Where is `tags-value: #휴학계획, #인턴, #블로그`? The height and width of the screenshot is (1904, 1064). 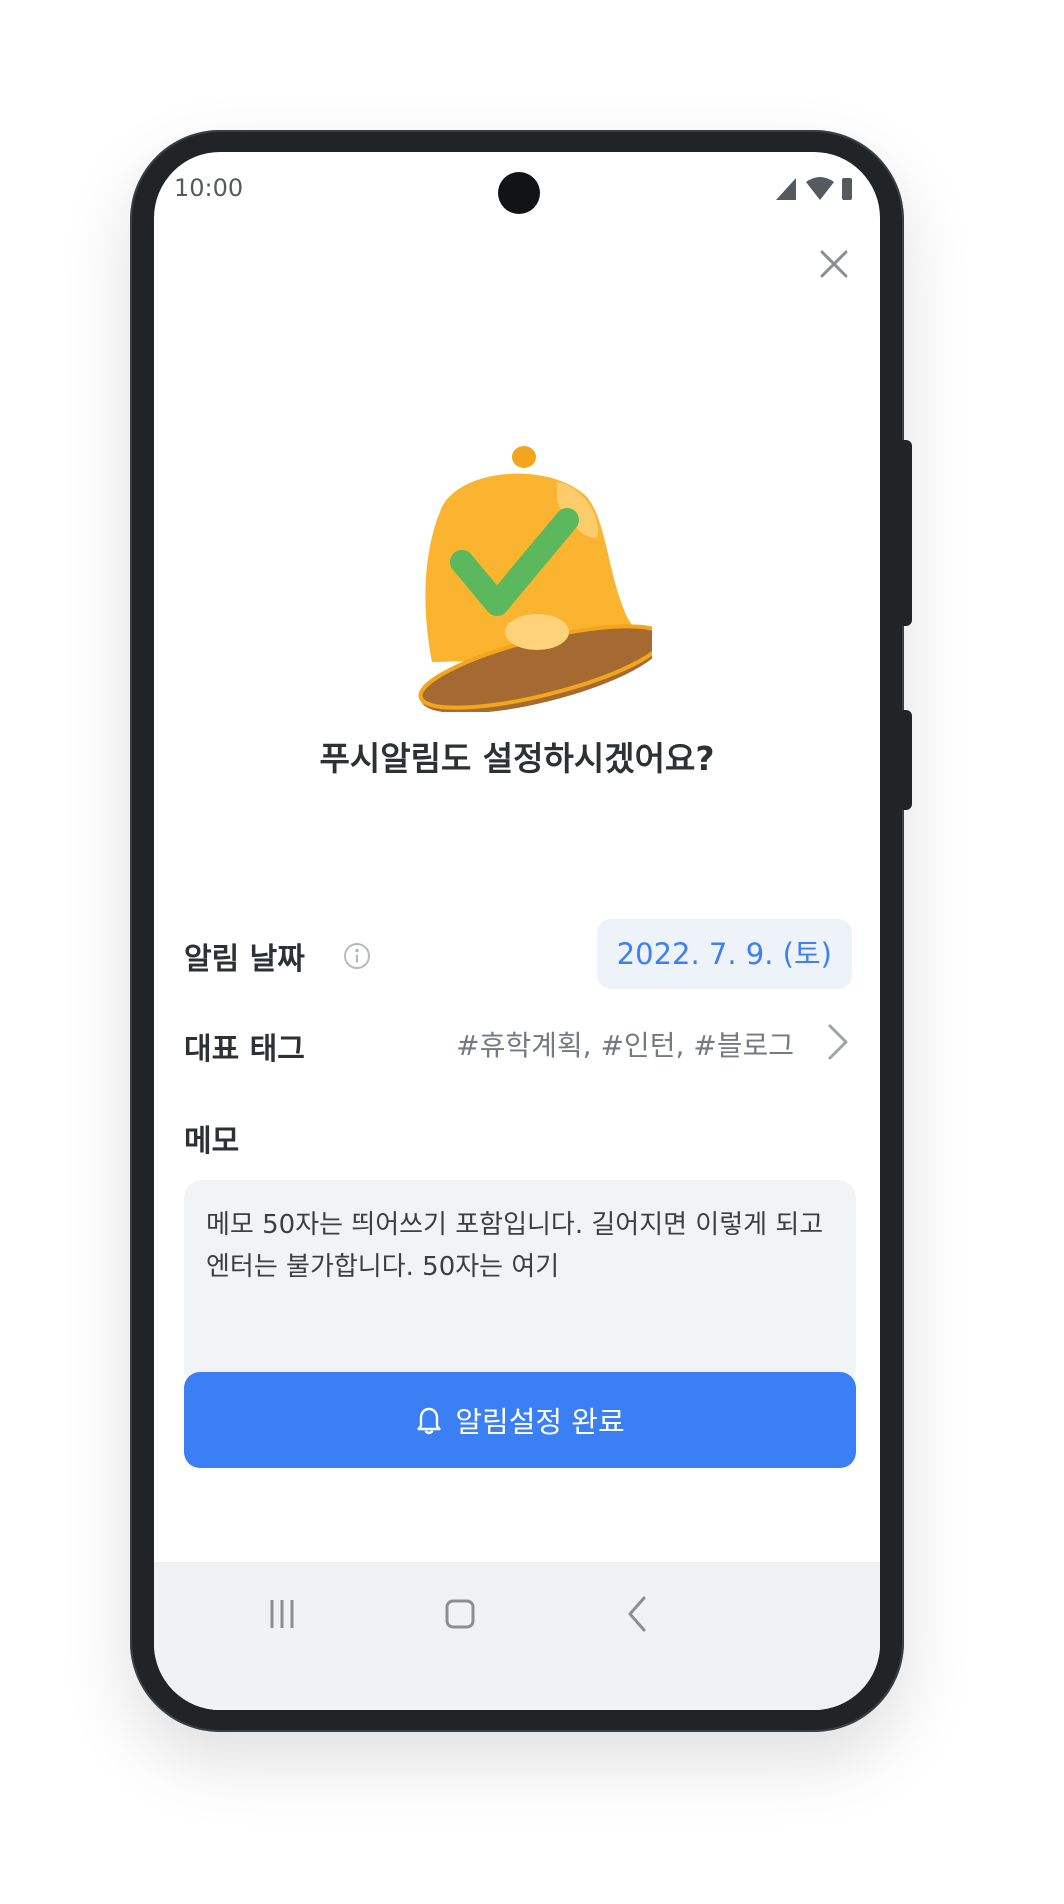 tags-value: #휴학계획, #인턴, #블로그 is located at coordinates (625, 1044).